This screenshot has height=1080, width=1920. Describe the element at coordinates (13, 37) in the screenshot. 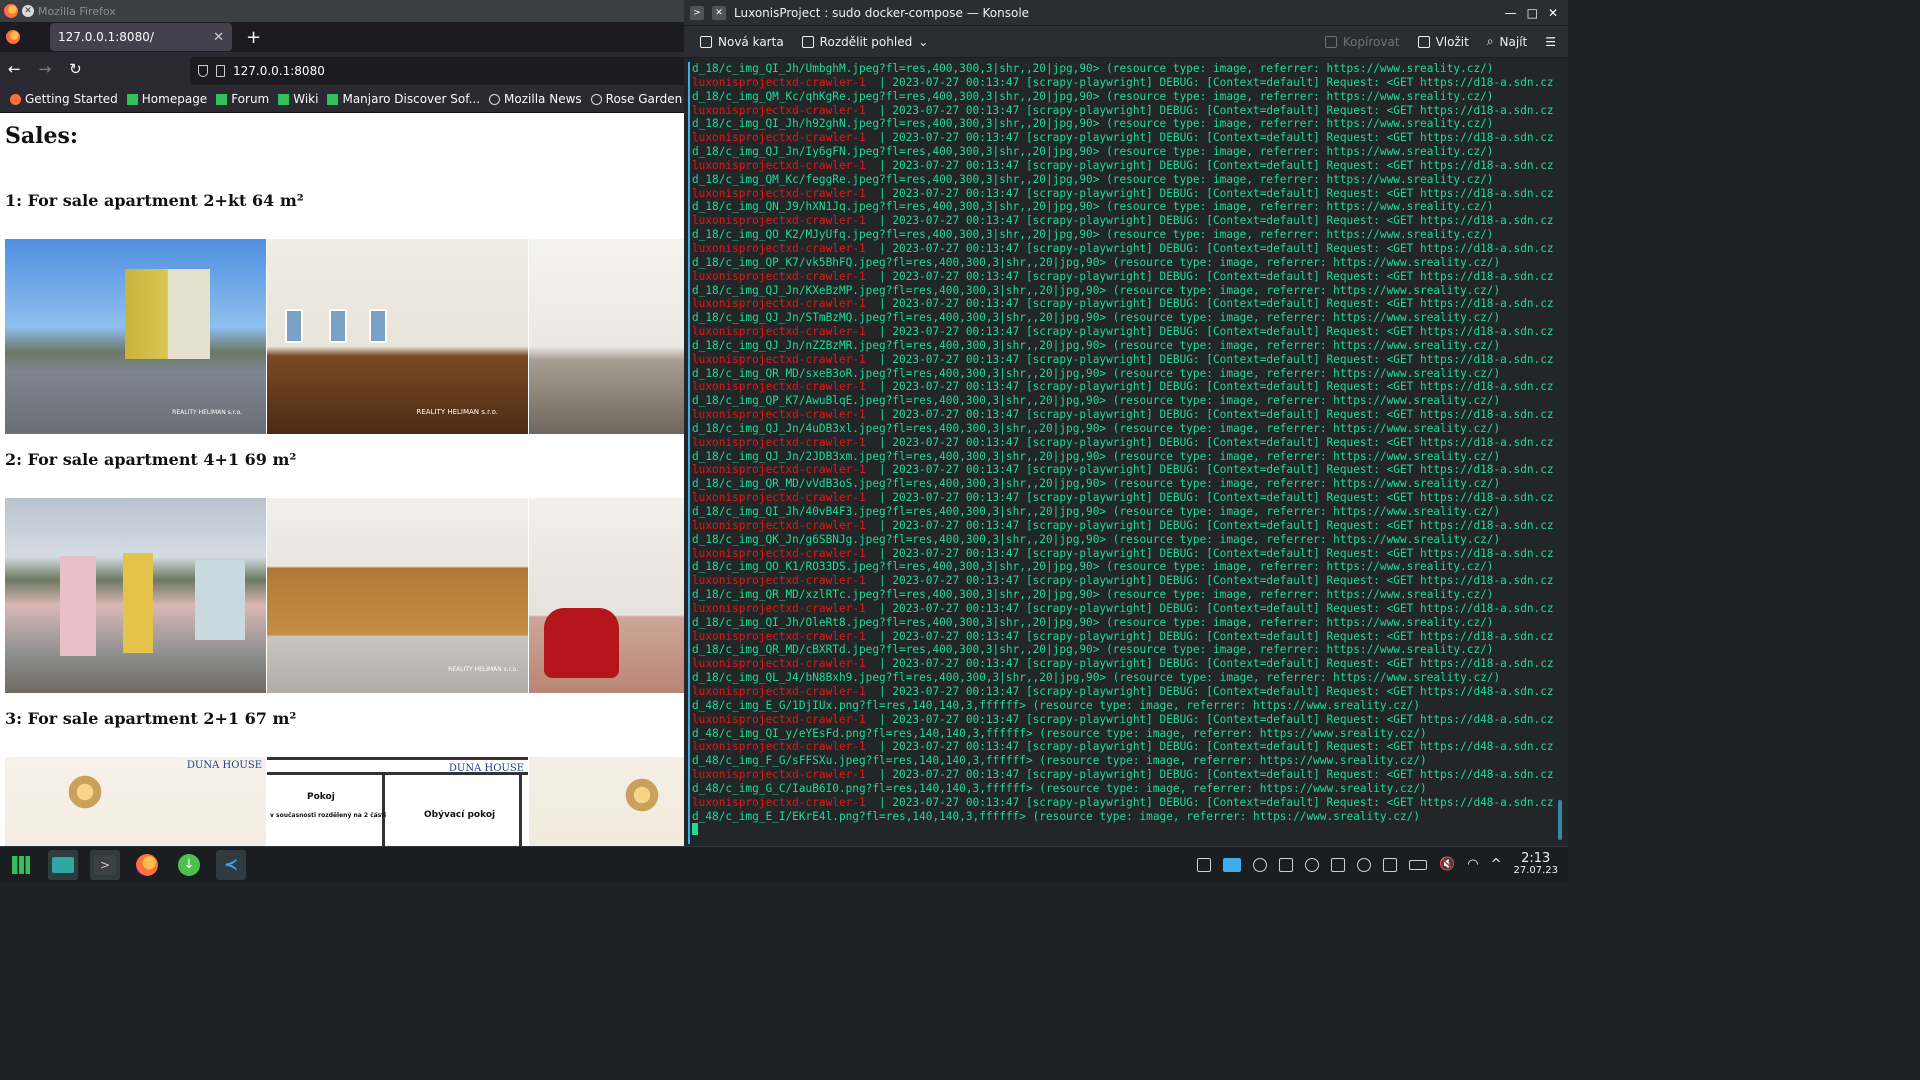

I see `firefox-menu-icon` at that location.